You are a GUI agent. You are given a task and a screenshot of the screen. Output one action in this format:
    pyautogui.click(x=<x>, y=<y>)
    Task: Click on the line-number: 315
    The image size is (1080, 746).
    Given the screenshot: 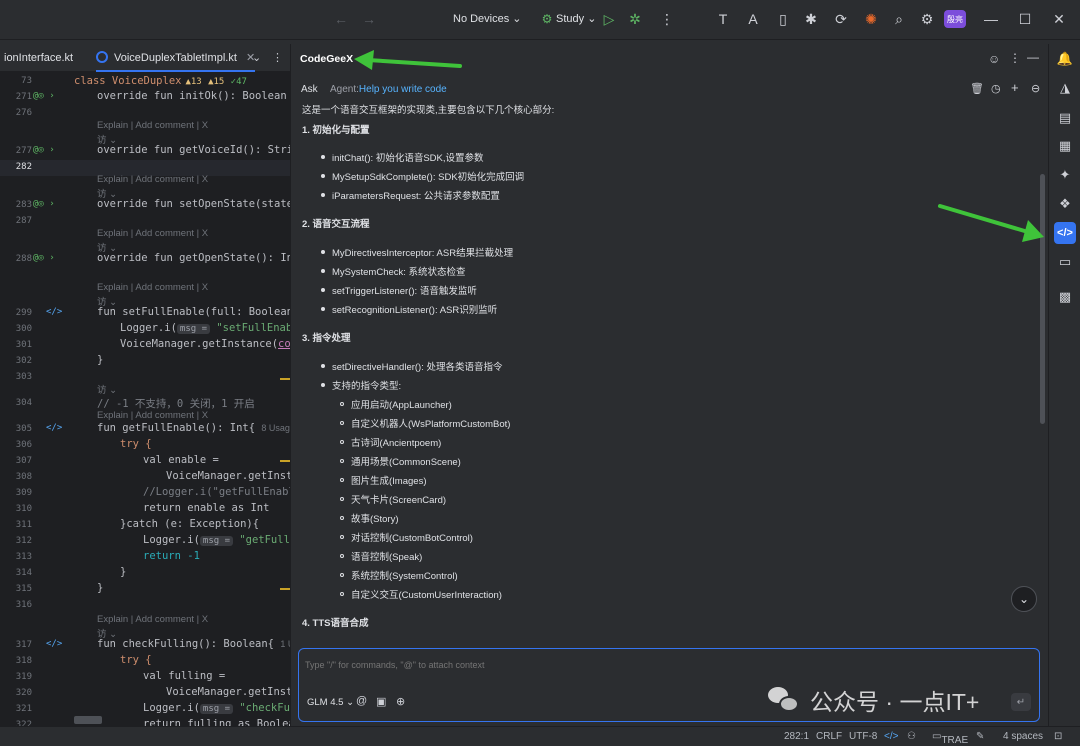 What is the action you would take?
    pyautogui.click(x=23, y=589)
    